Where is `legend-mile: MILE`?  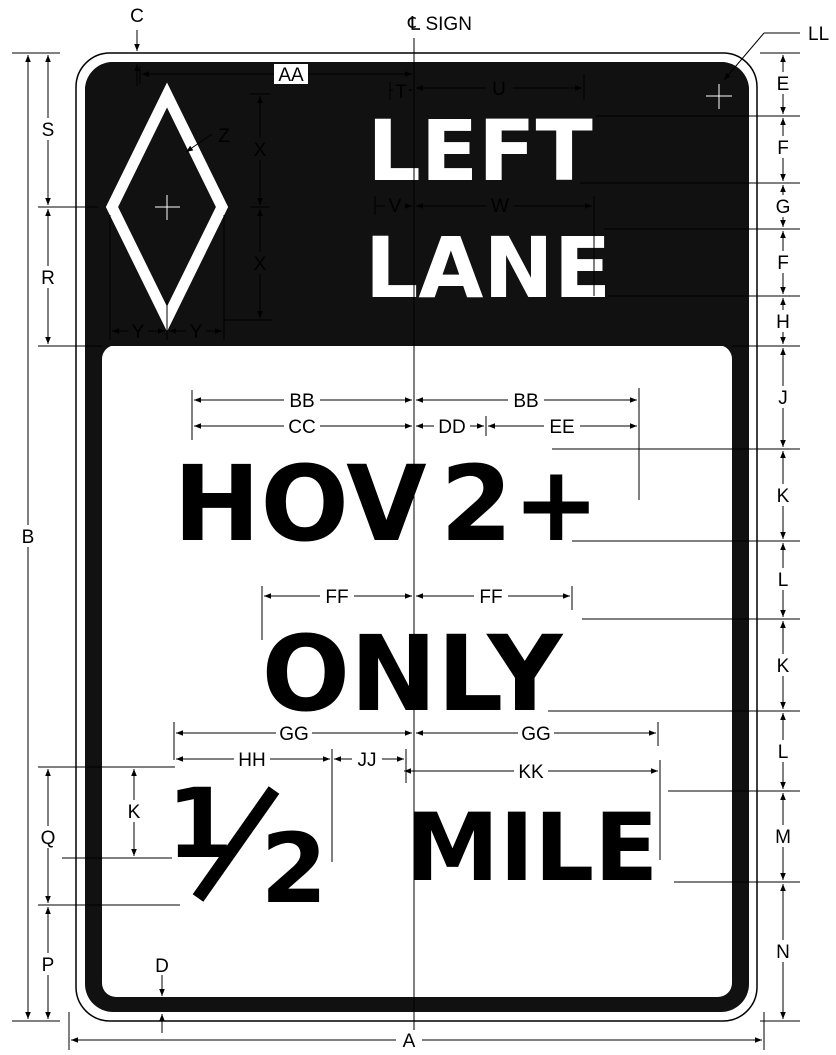 legend-mile: MILE is located at coordinates (532, 848).